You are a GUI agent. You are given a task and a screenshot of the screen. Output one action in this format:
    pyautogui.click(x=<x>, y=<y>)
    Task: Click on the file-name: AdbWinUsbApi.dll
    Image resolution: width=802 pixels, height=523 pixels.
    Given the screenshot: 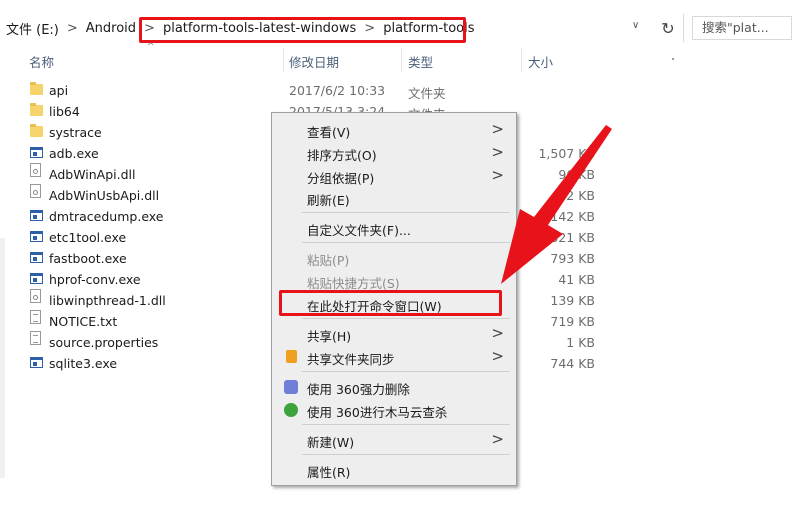 What is the action you would take?
    pyautogui.click(x=104, y=195)
    